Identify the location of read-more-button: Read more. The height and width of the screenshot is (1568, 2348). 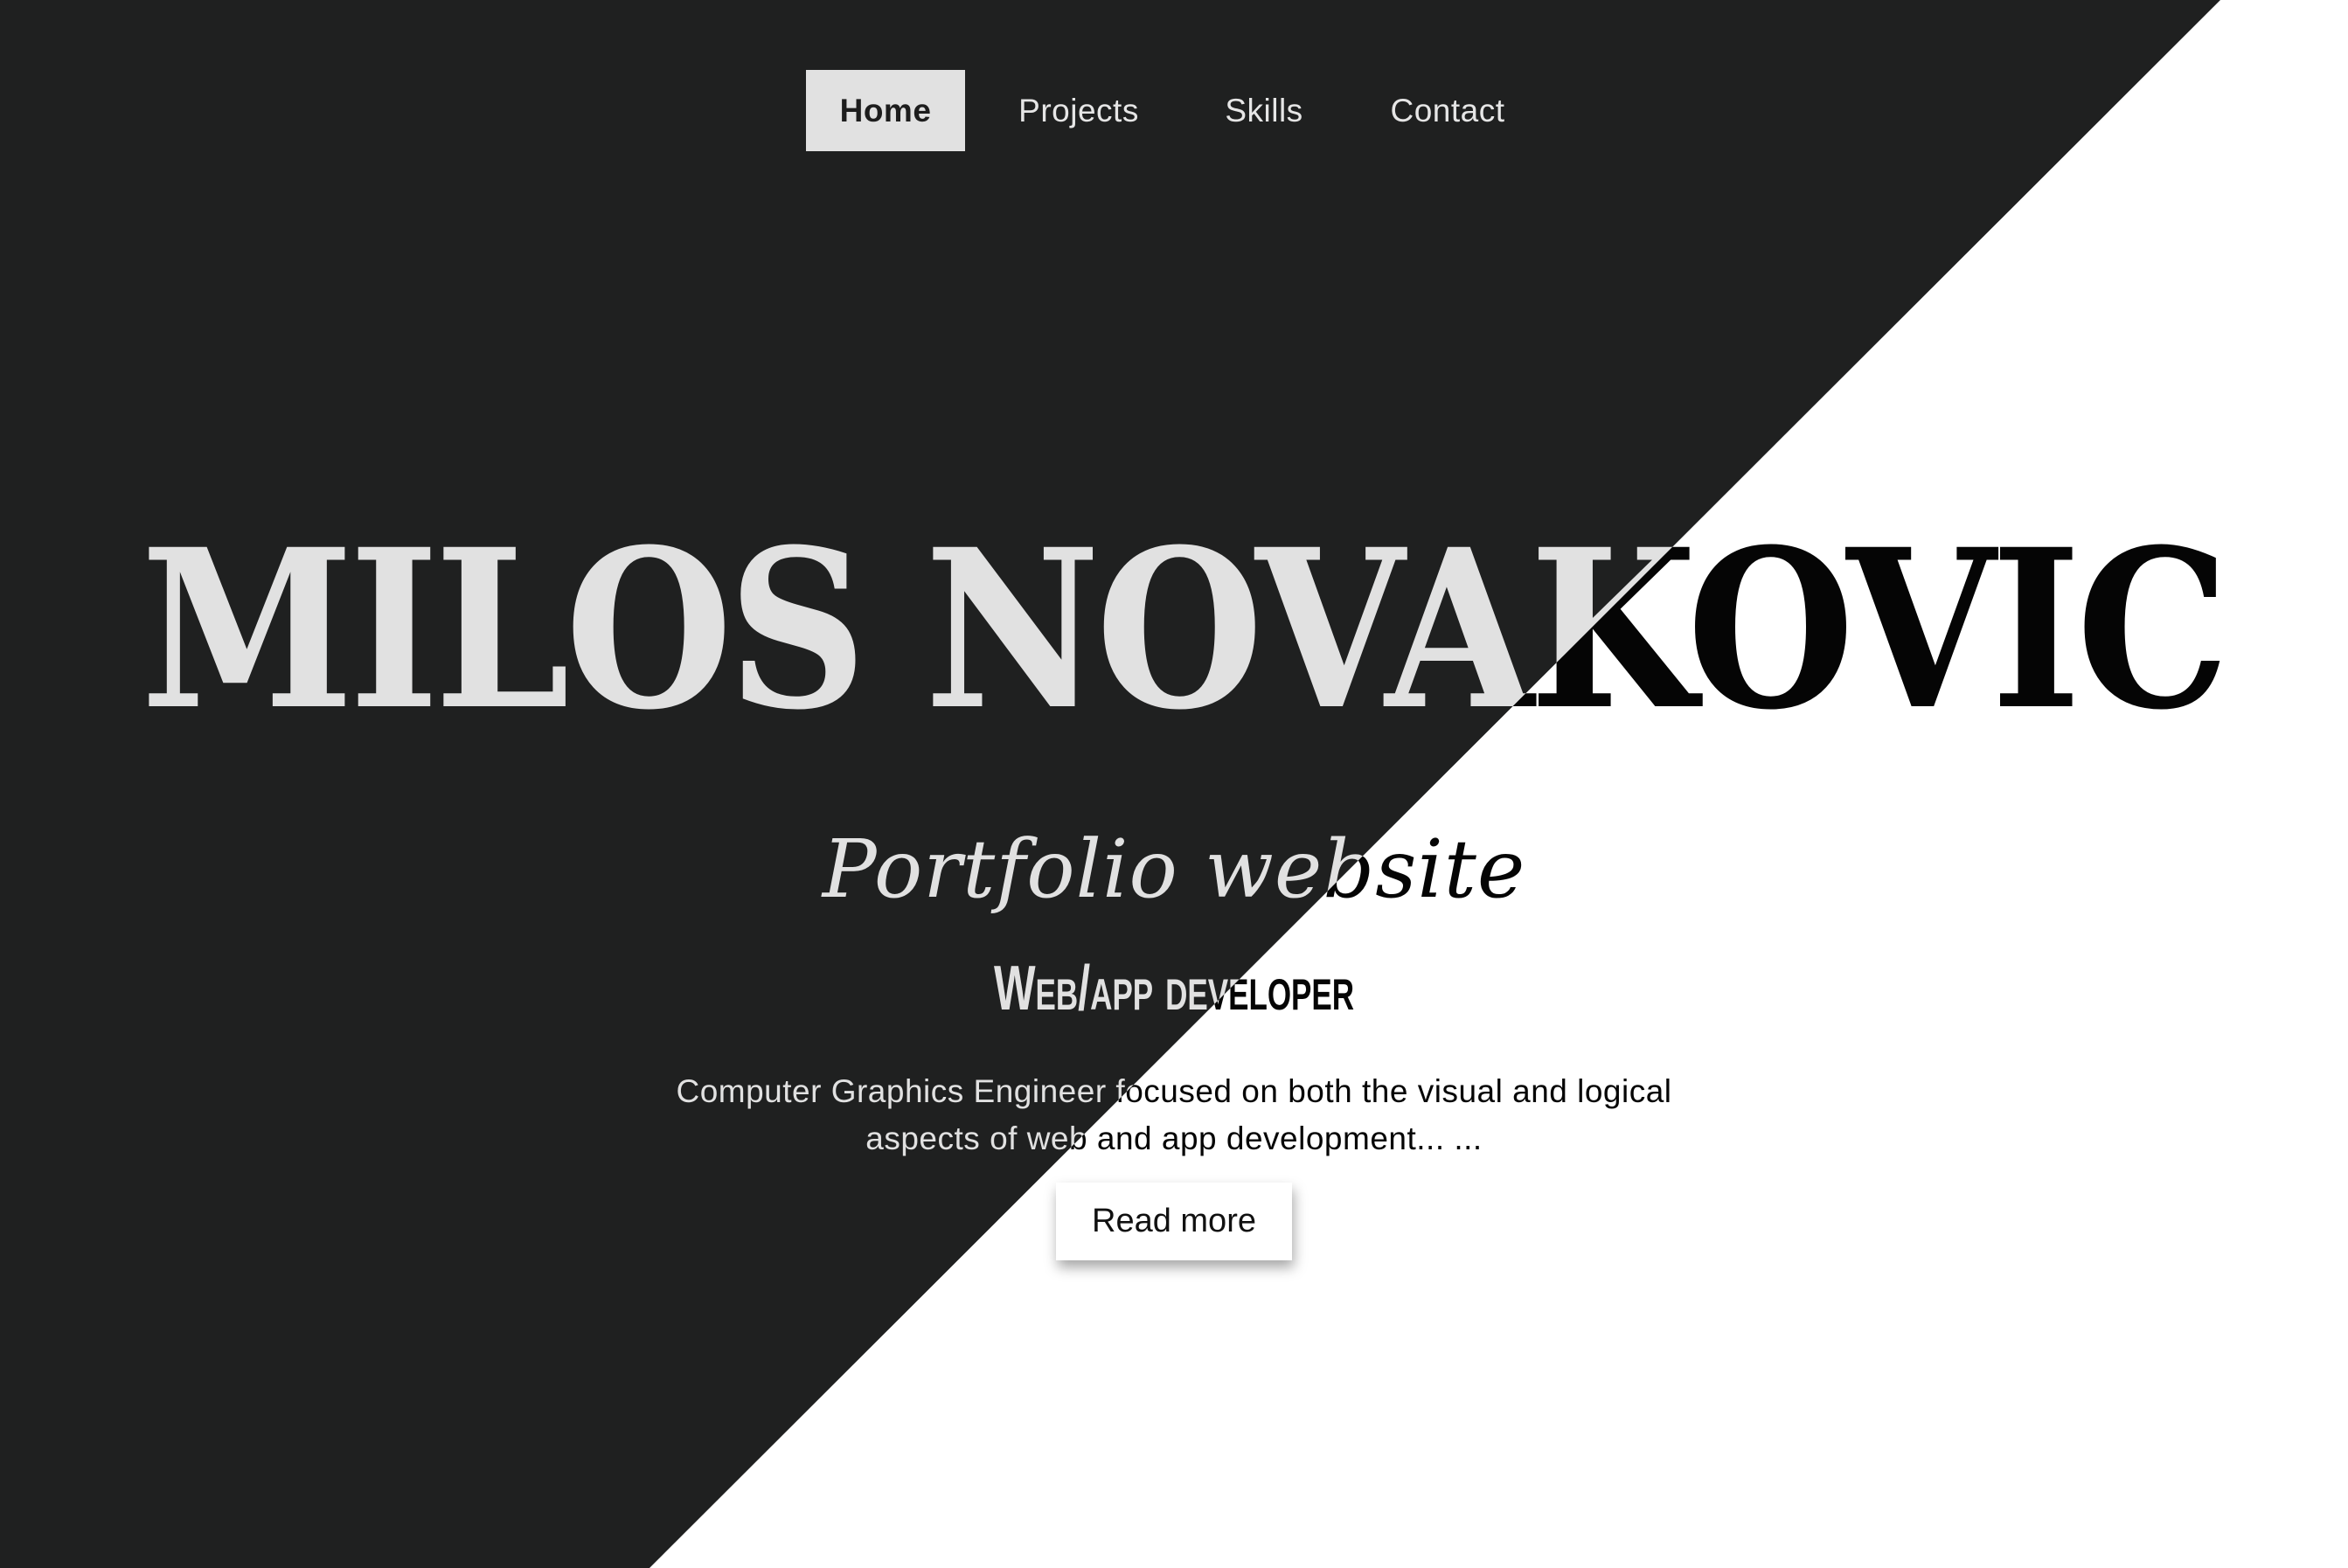
(1174, 1222).